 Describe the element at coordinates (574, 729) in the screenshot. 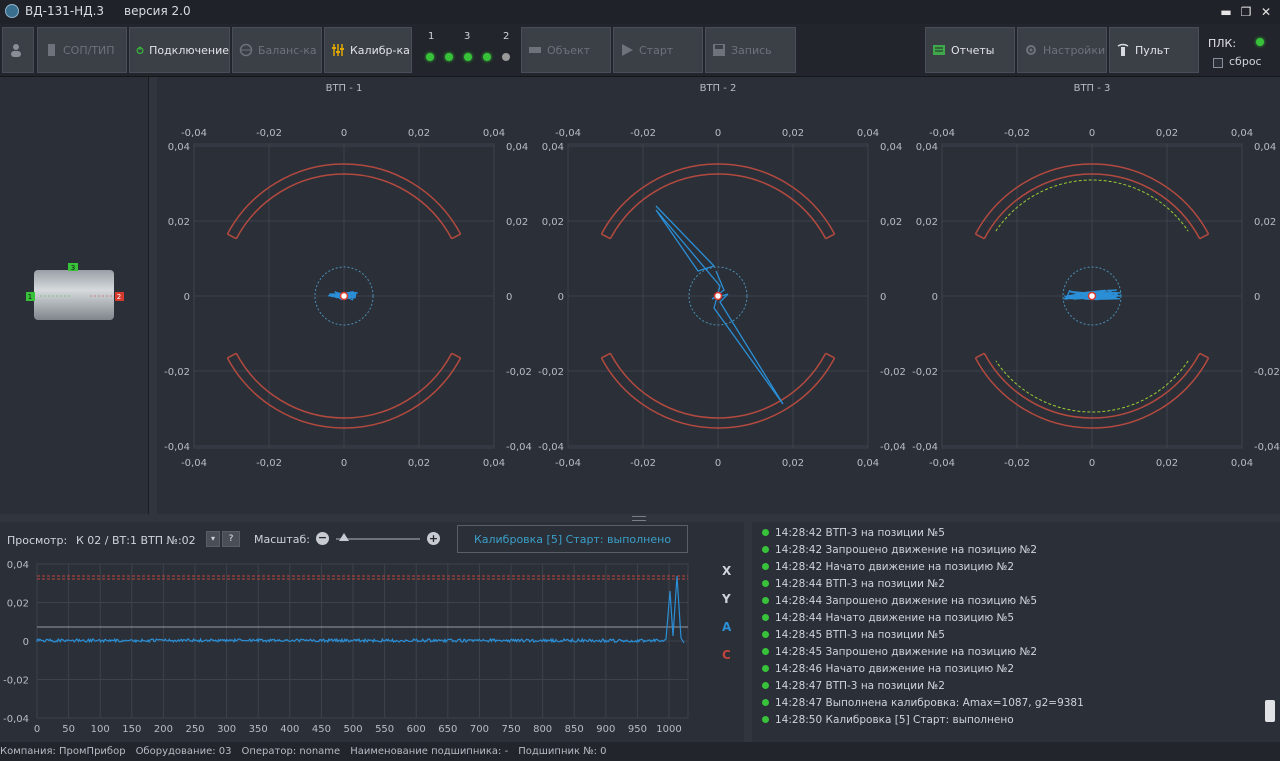

I see `x-tick: 850` at that location.